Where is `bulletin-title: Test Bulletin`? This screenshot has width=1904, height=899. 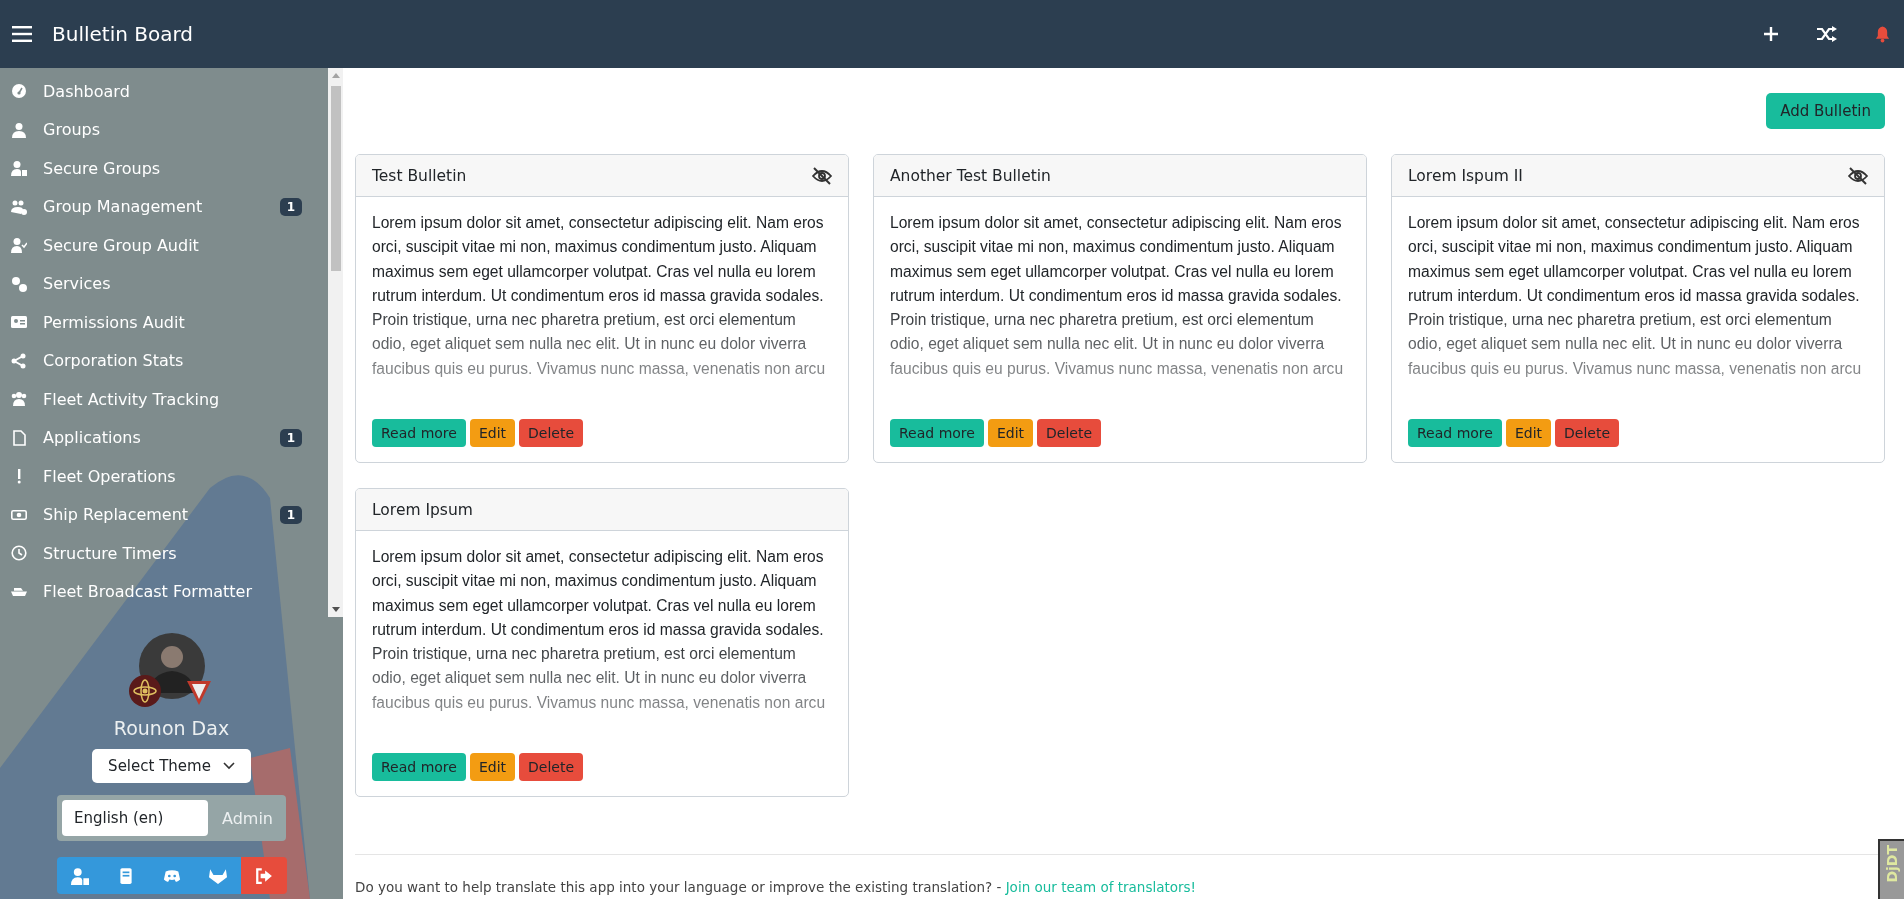 bulletin-title: Test Bulletin is located at coordinates (419, 175).